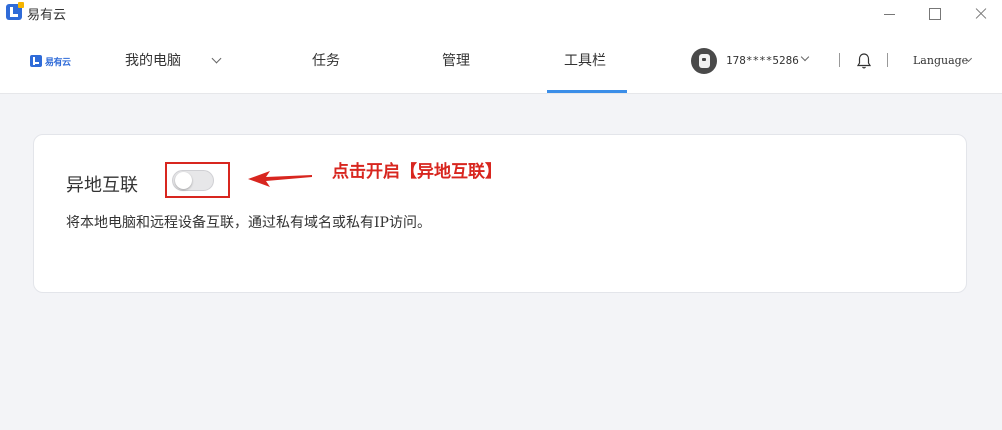 This screenshot has height=430, width=1002. Describe the element at coordinates (585, 60) in the screenshot. I see `nav-toolbar: 工具栏` at that location.